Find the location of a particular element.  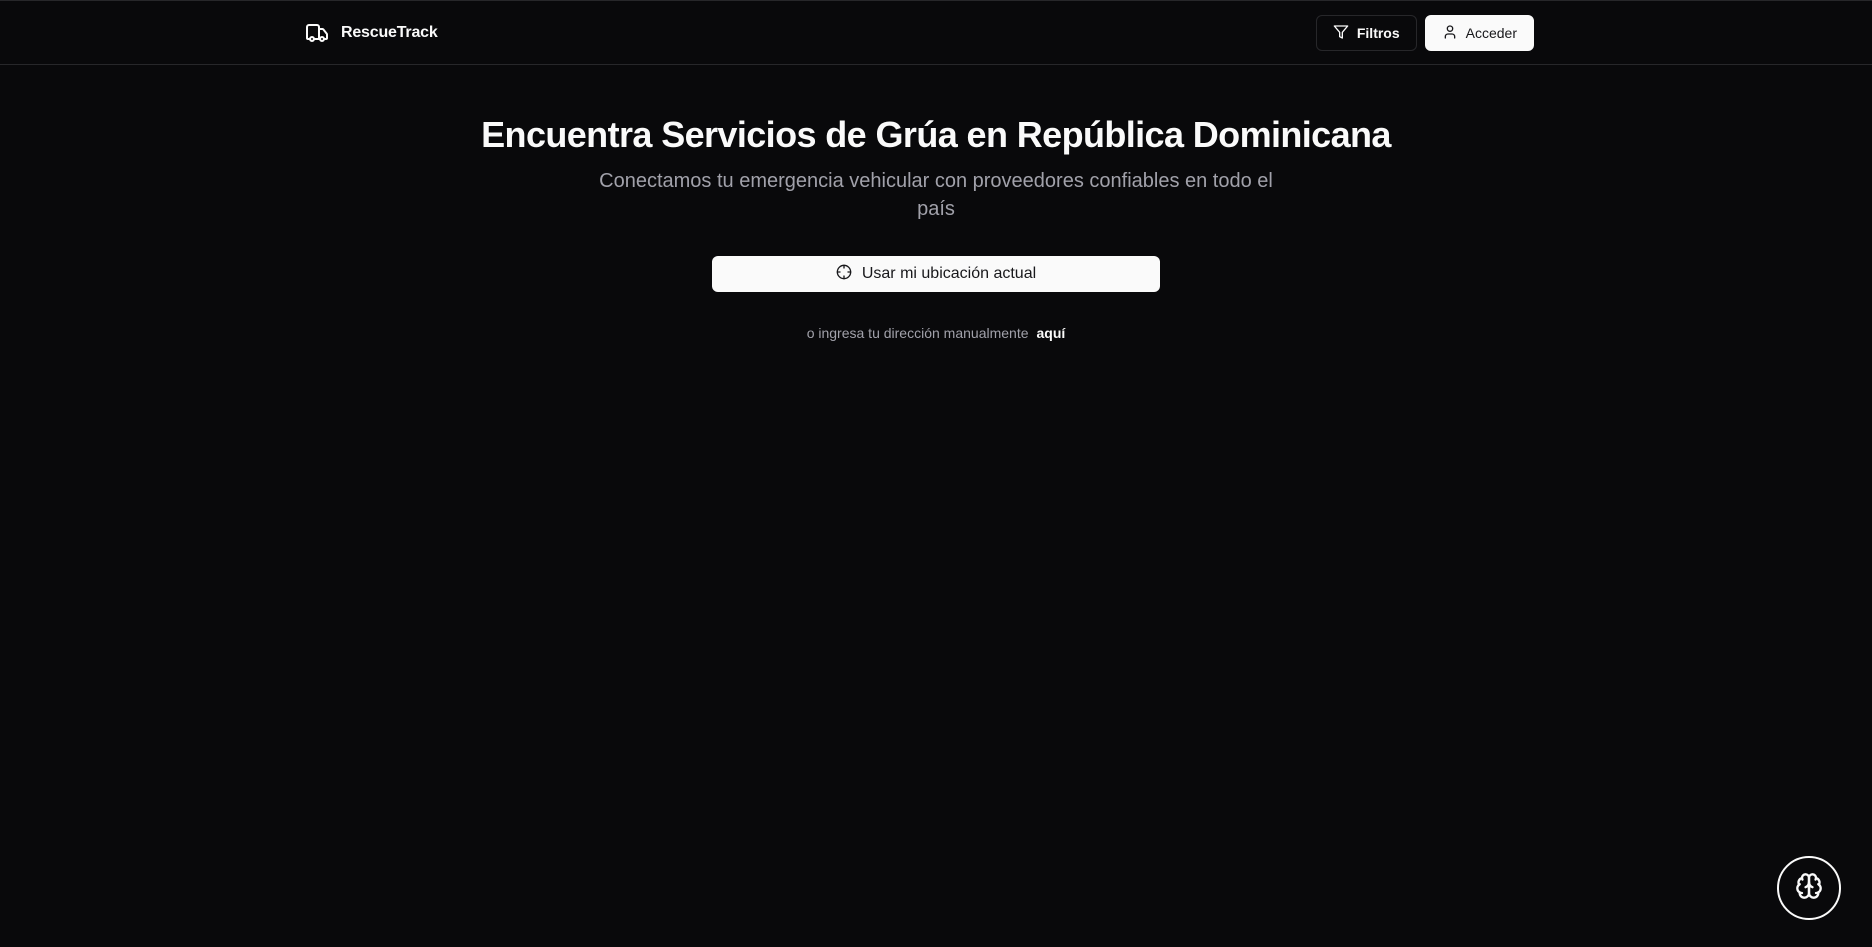

user-icon is located at coordinates (1450, 33).